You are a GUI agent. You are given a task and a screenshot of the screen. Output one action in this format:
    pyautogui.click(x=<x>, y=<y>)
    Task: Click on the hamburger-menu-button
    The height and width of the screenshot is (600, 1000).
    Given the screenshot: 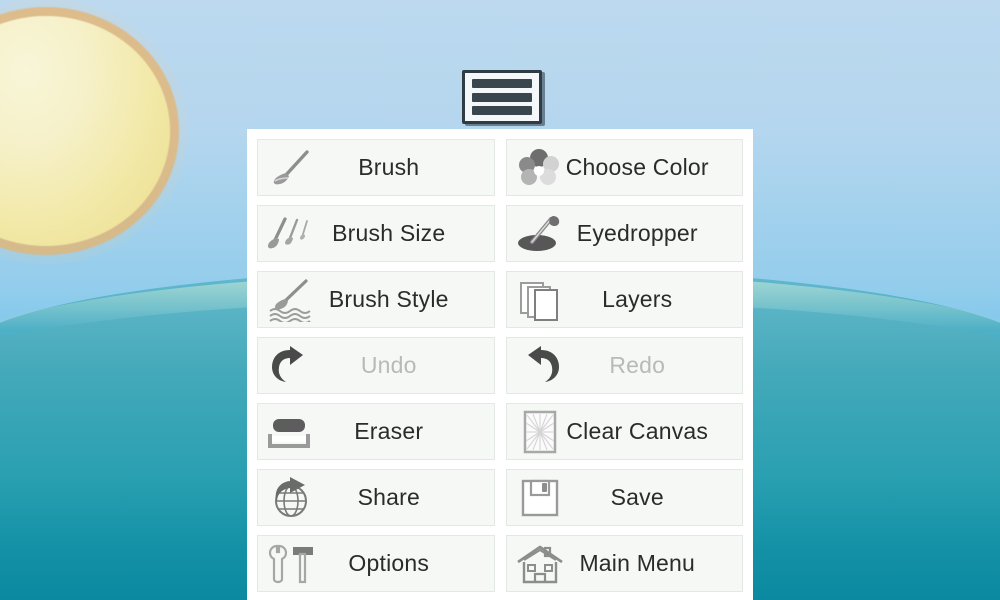 What is the action you would take?
    pyautogui.click(x=502, y=97)
    